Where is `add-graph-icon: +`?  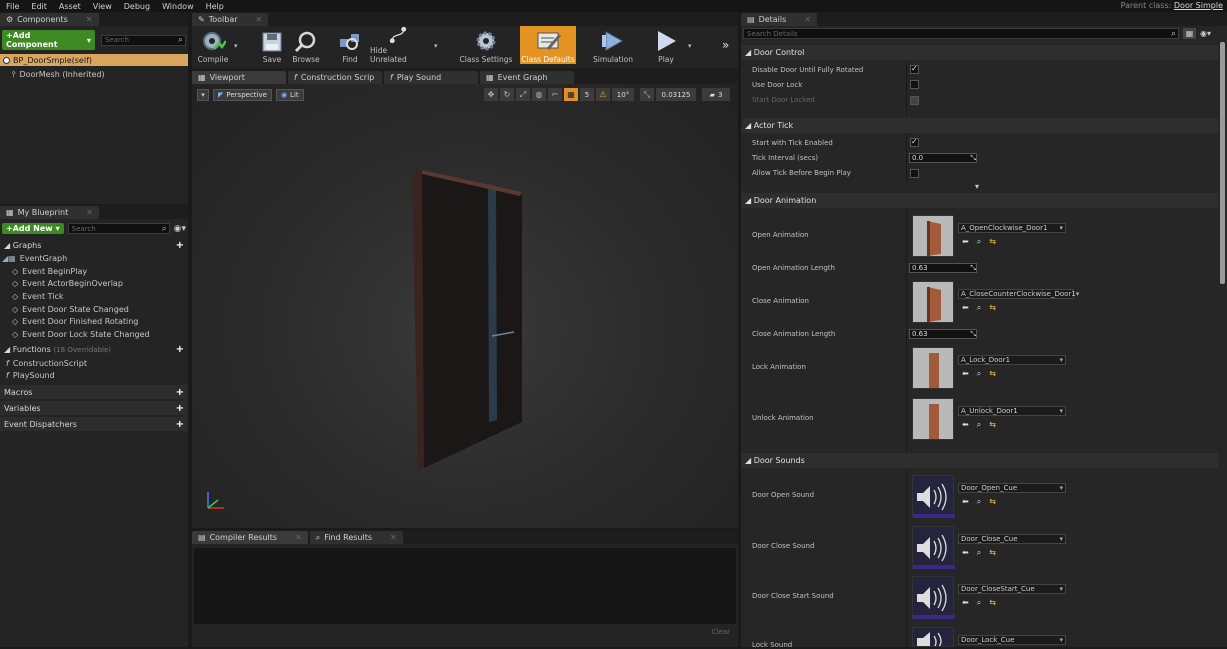
add-graph-icon: + is located at coordinates (180, 245).